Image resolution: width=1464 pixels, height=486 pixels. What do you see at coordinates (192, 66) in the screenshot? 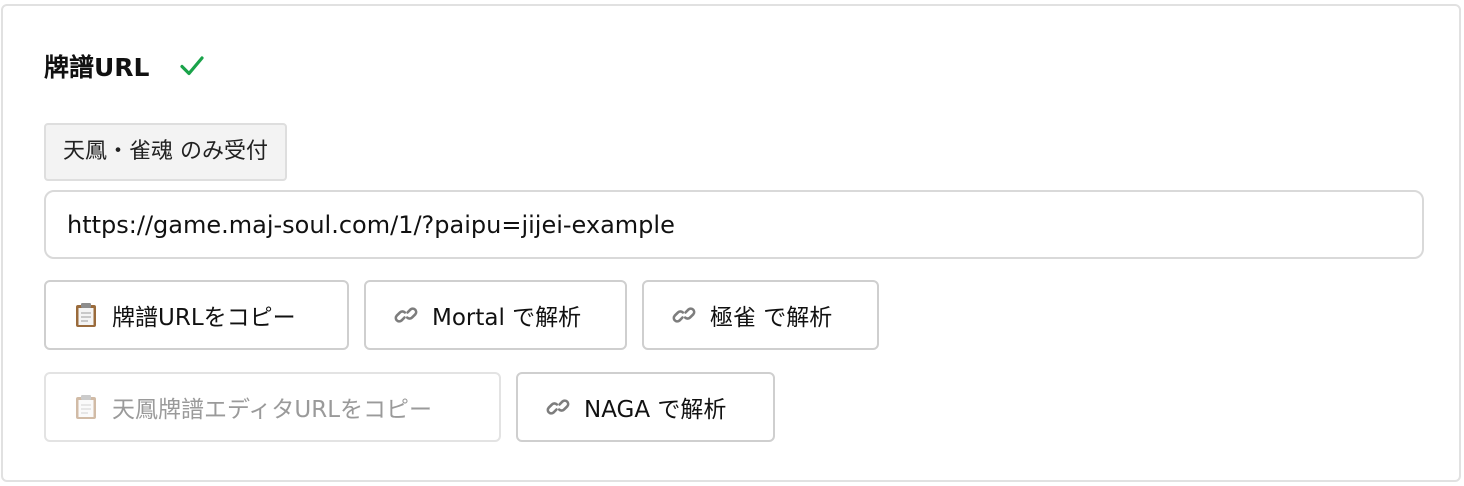
I see `check-icon` at bounding box center [192, 66].